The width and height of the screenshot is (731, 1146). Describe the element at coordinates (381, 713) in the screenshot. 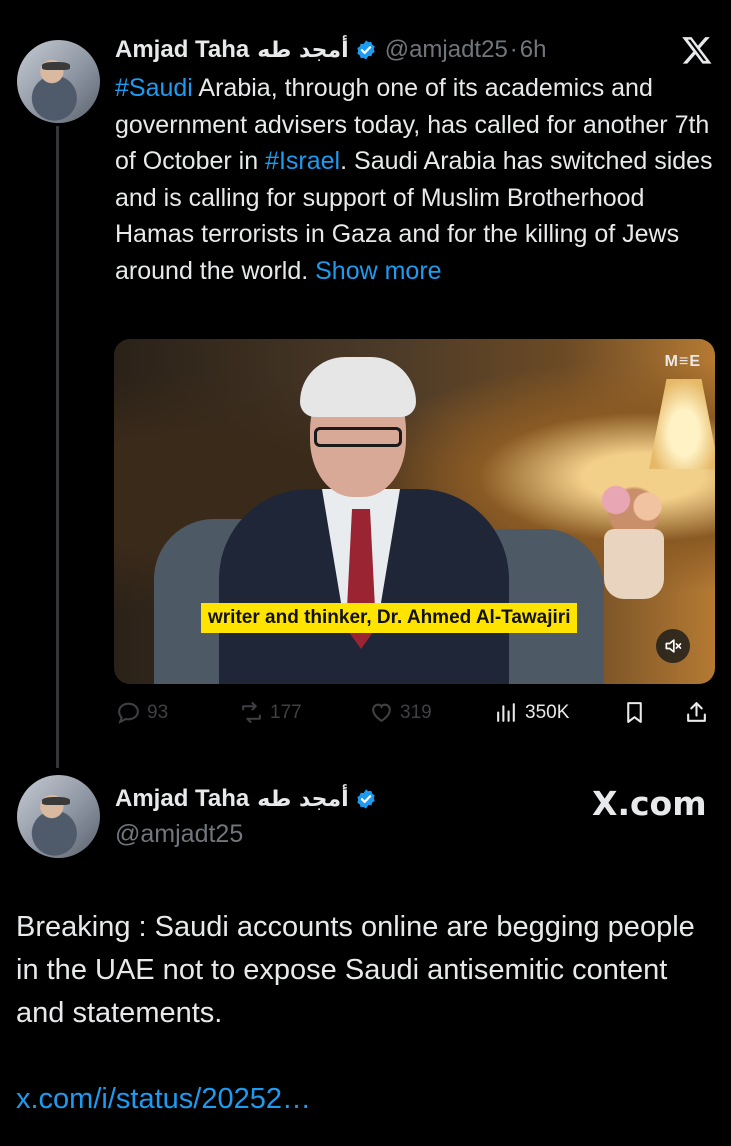

I see `like-icon` at that location.